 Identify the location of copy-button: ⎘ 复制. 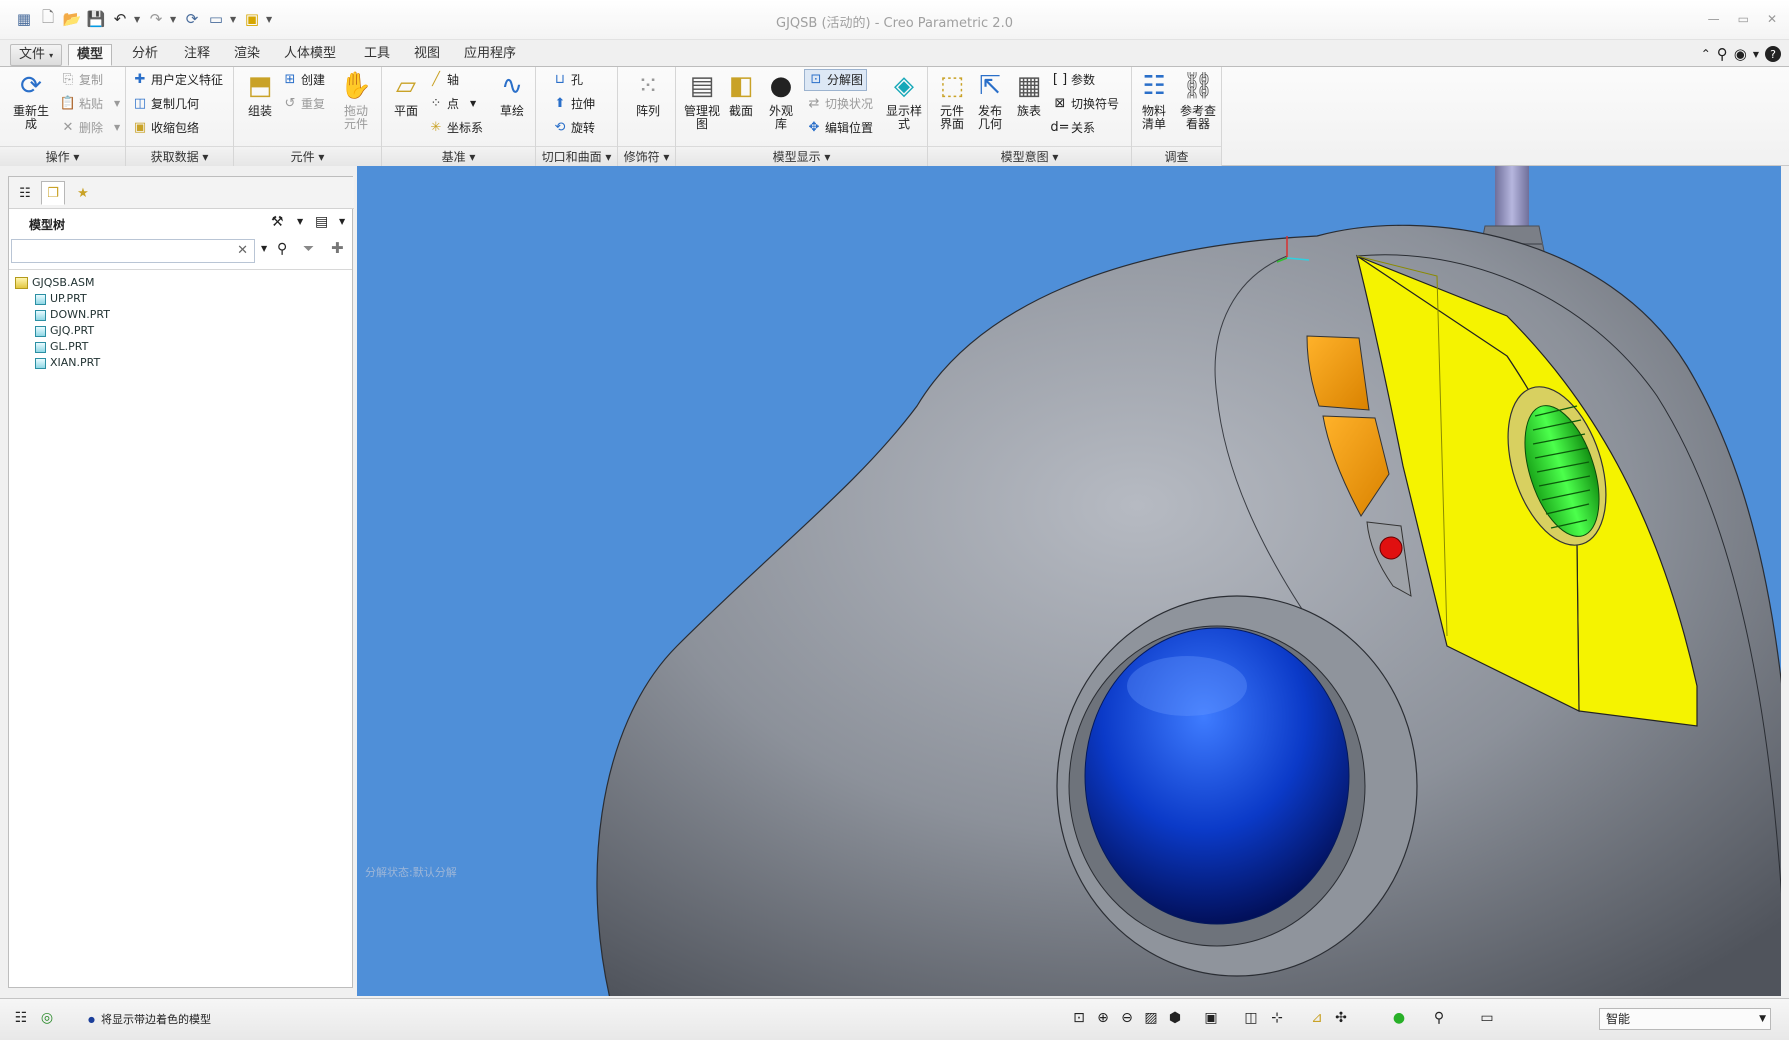
(81, 80).